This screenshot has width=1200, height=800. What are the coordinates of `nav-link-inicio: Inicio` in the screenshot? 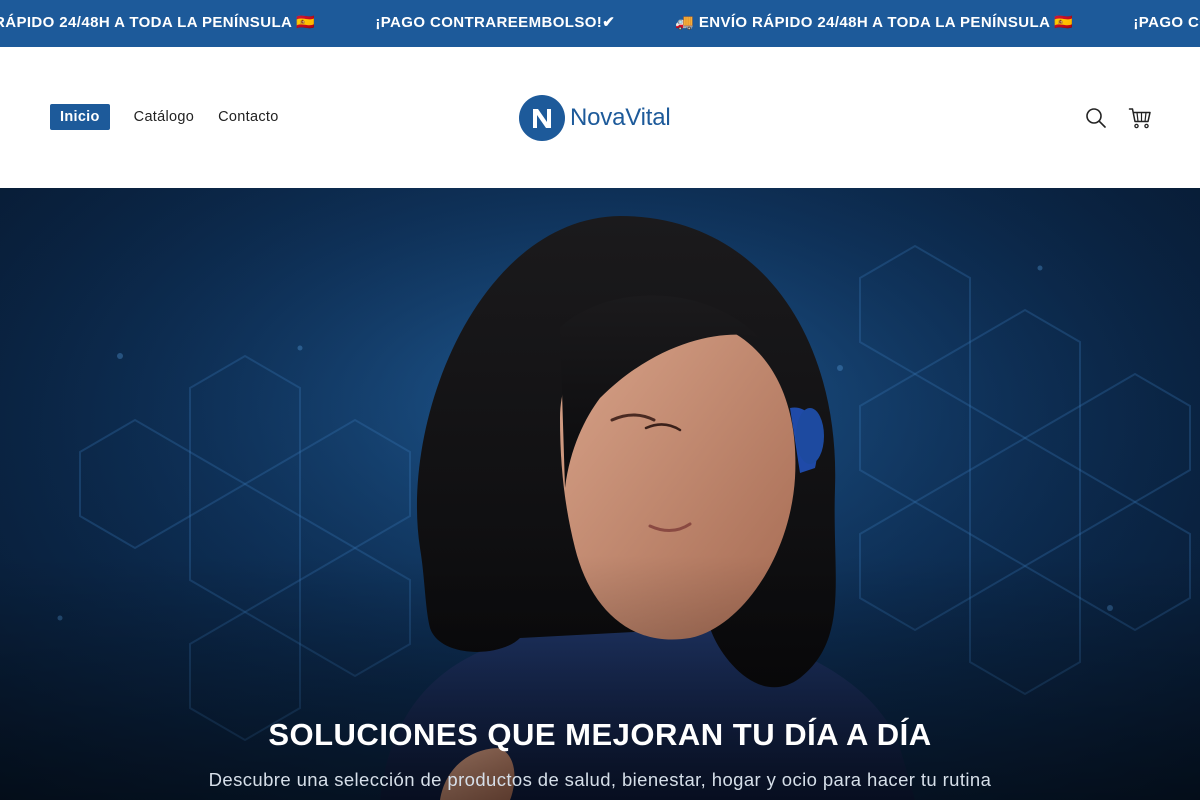 It's located at (80, 117).